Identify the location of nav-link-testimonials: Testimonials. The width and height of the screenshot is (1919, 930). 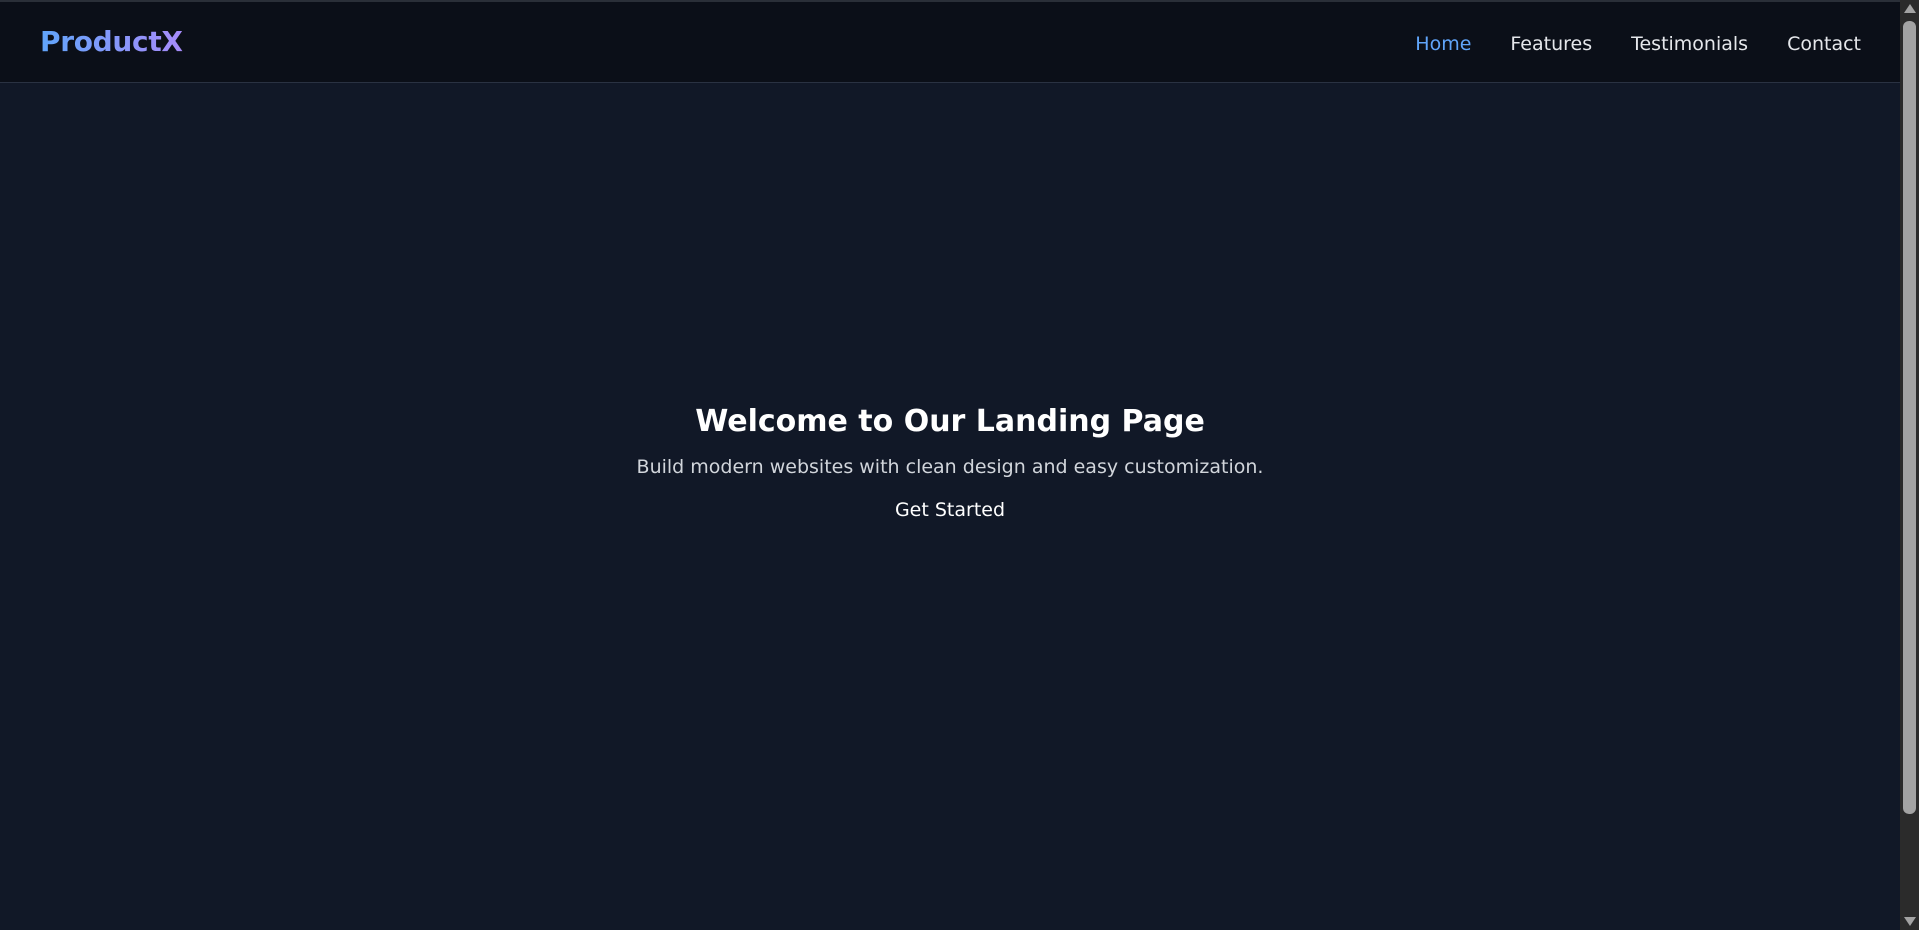
(1689, 44).